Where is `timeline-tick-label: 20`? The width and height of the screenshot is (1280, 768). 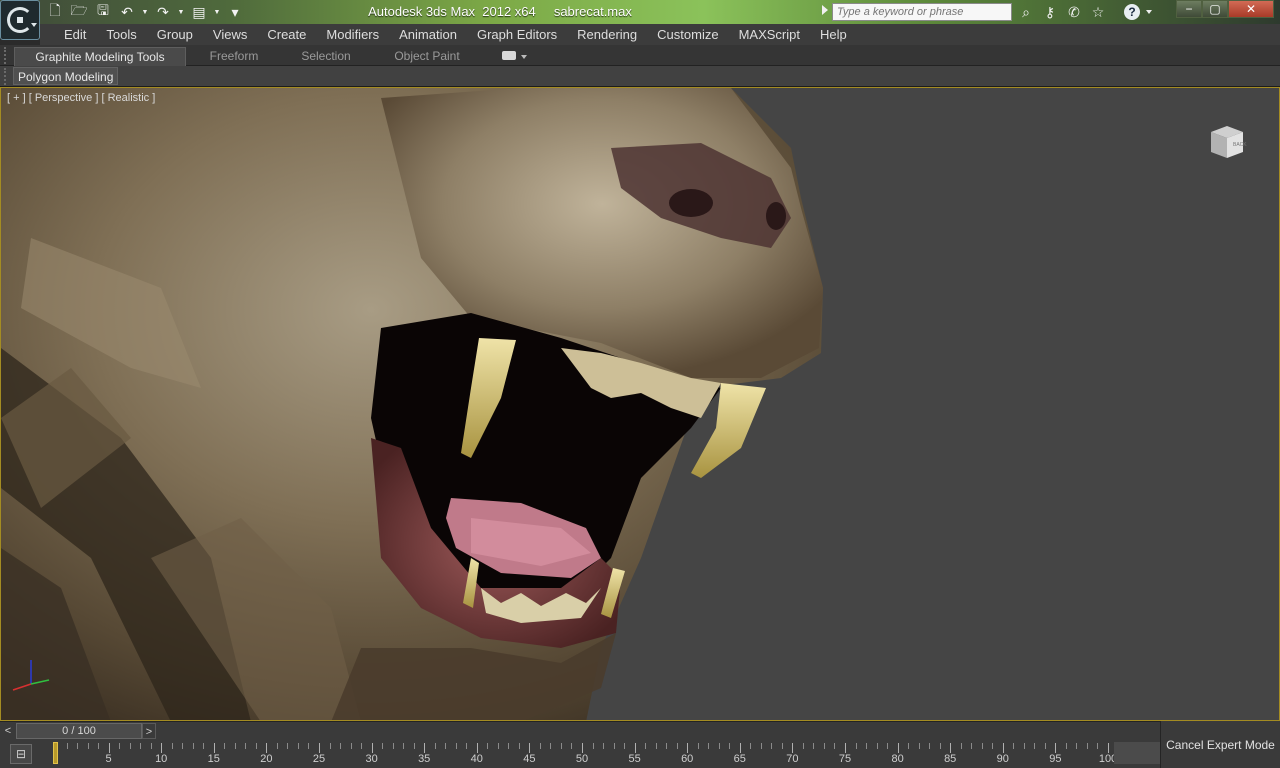
timeline-tick-label: 20 is located at coordinates (266, 759).